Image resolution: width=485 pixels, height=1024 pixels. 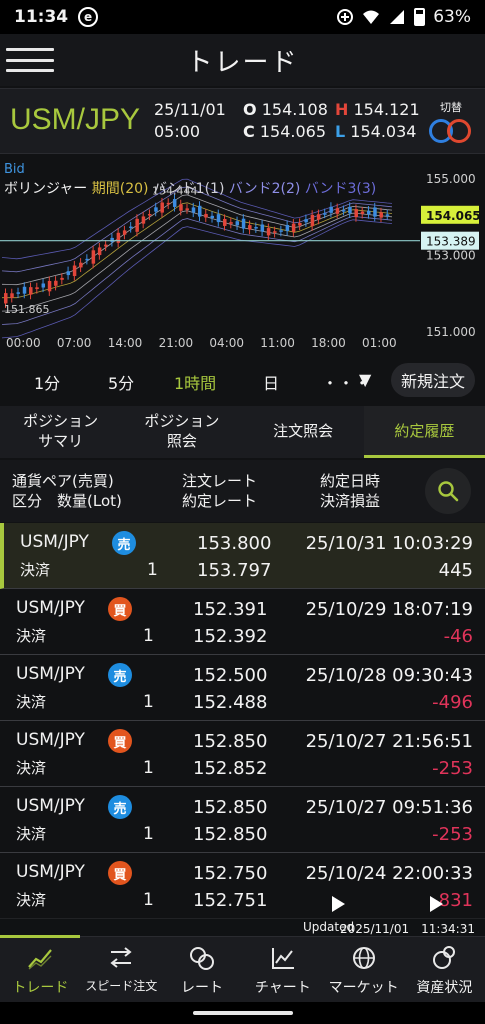 I want to click on row-datetime: 25/10/28 09:30:43, so click(x=389, y=675).